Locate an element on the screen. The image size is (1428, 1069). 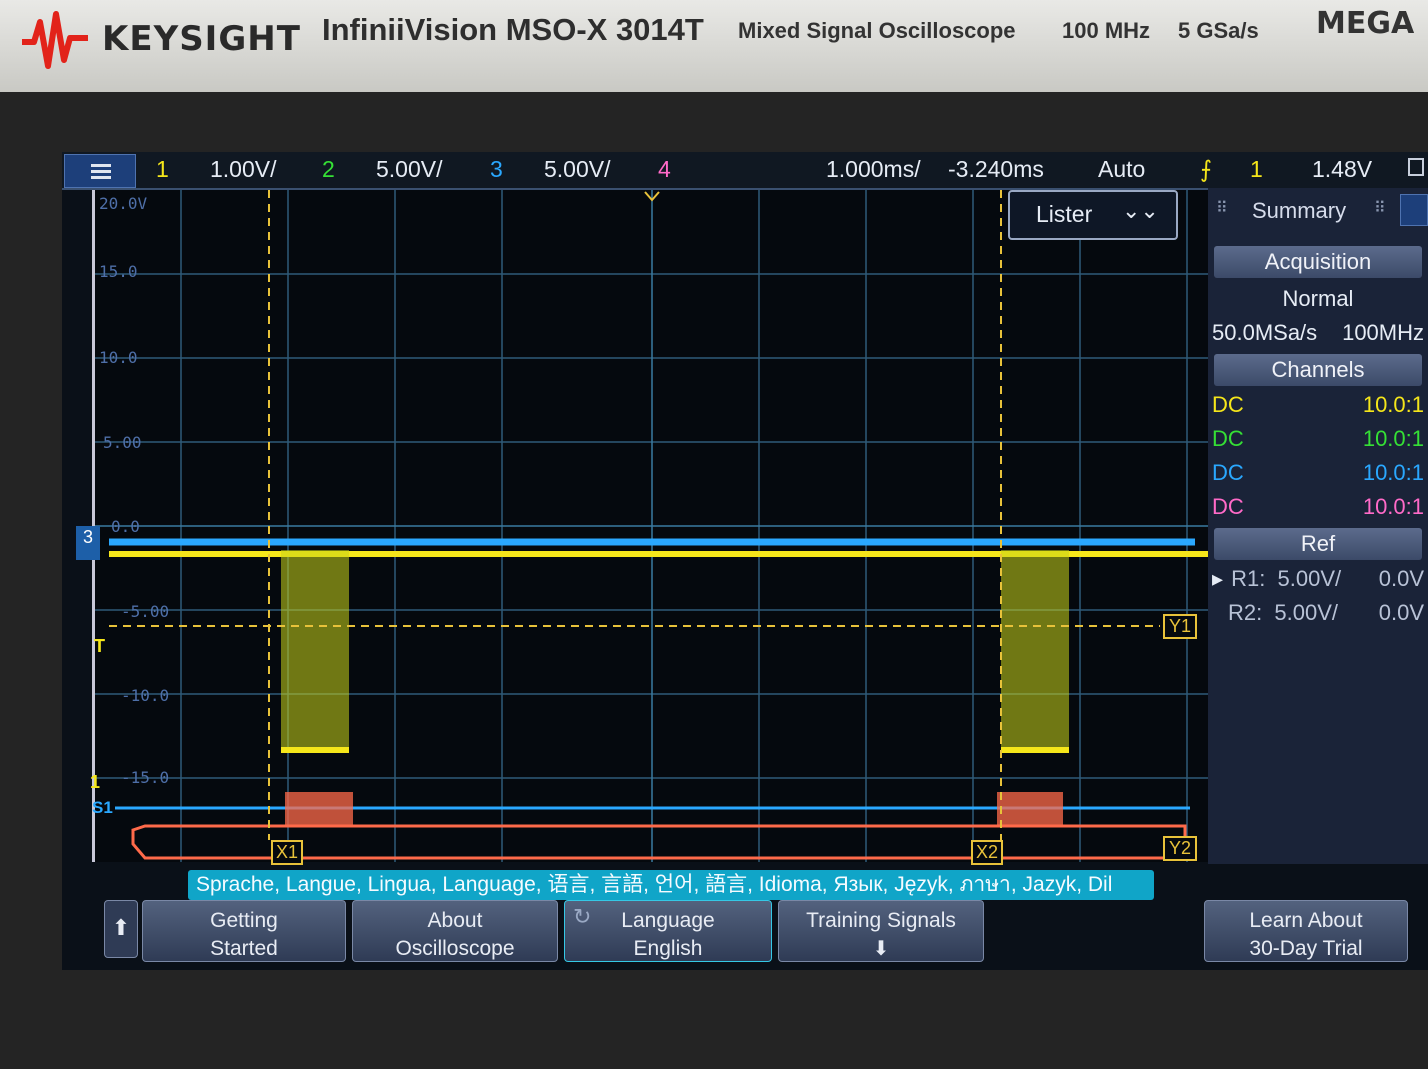
mega-logo: MEGA is located at coordinates (1365, 23).